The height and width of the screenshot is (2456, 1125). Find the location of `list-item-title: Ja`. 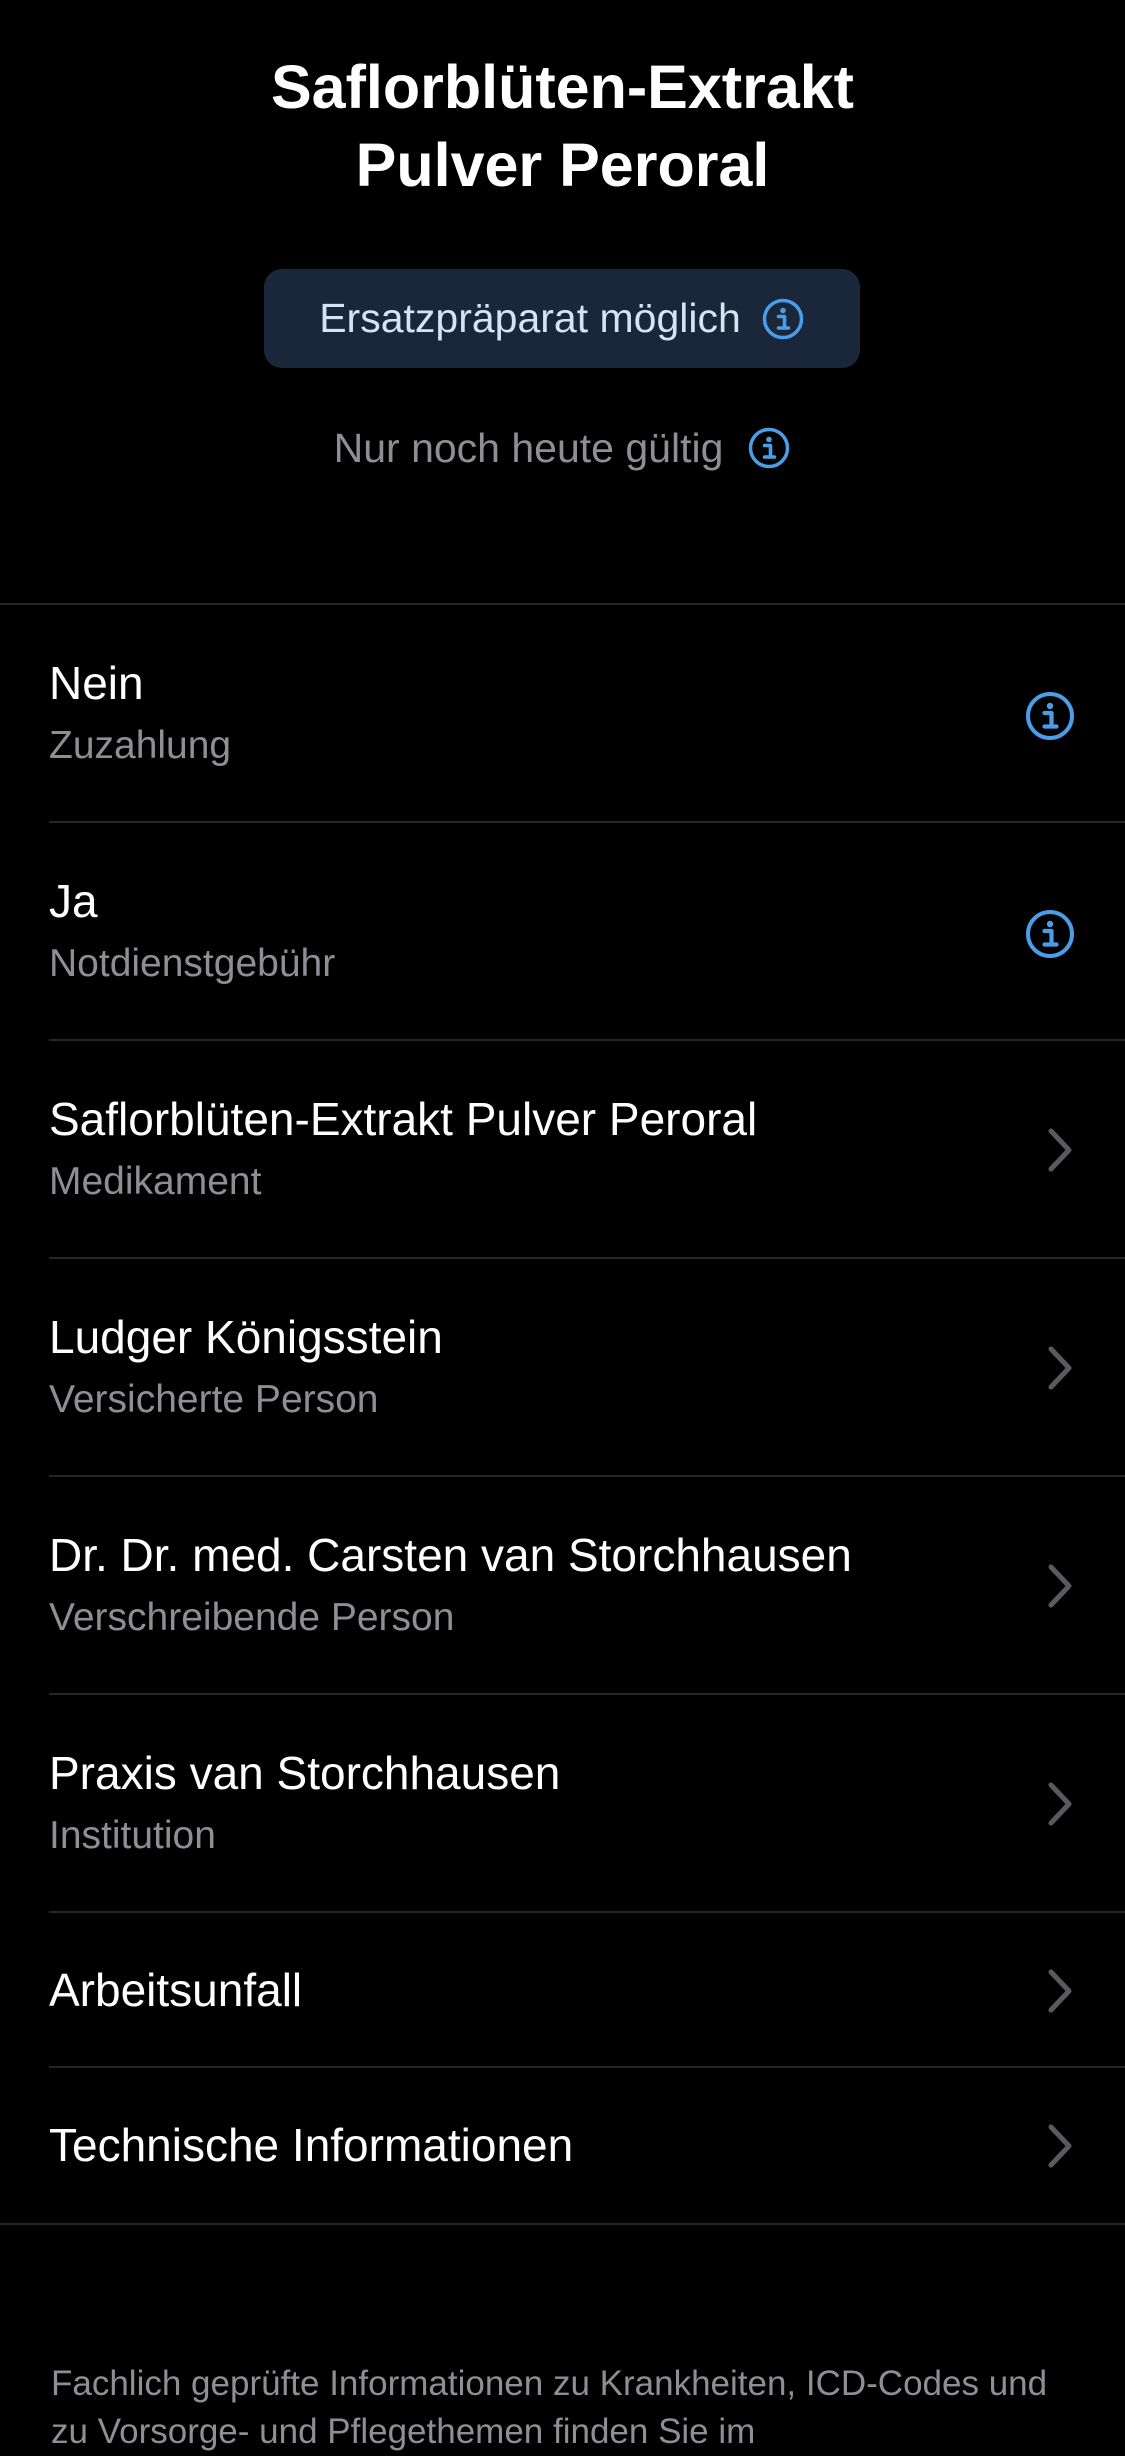

list-item-title: Ja is located at coordinates (73, 901).